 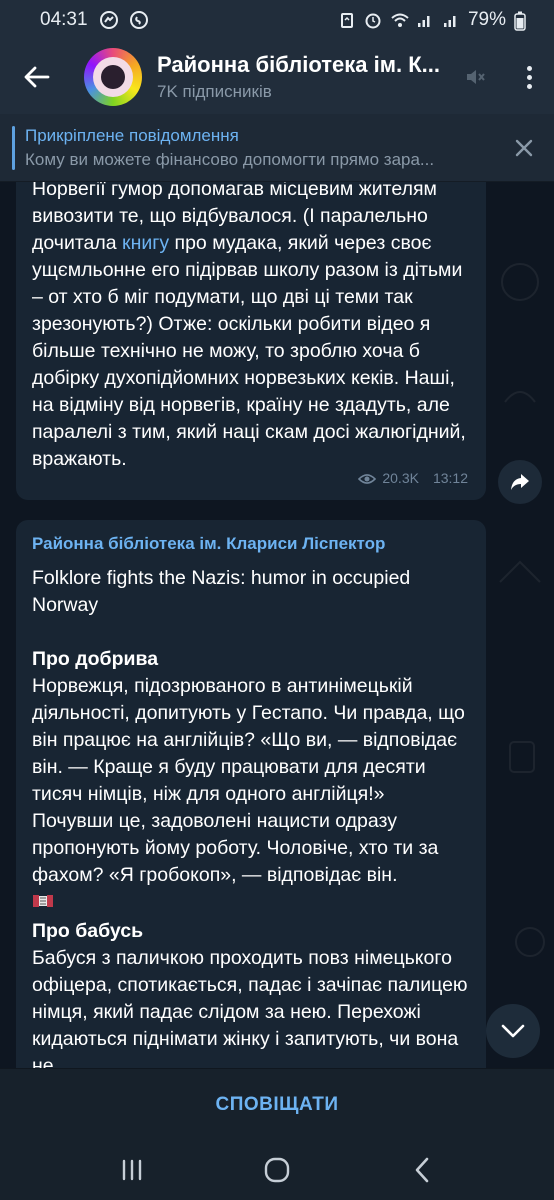 What do you see at coordinates (373, 20) in the screenshot?
I see `alarm-icon` at bounding box center [373, 20].